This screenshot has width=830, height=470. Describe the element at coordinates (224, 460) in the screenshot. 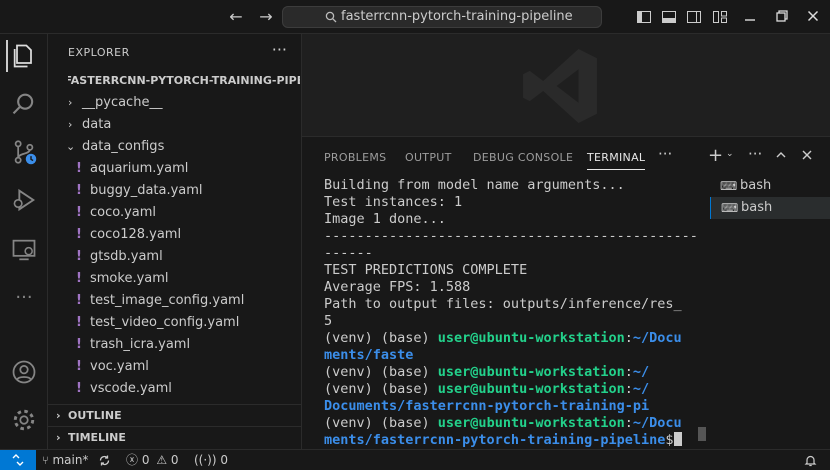

I see `ports-count: 0` at that location.